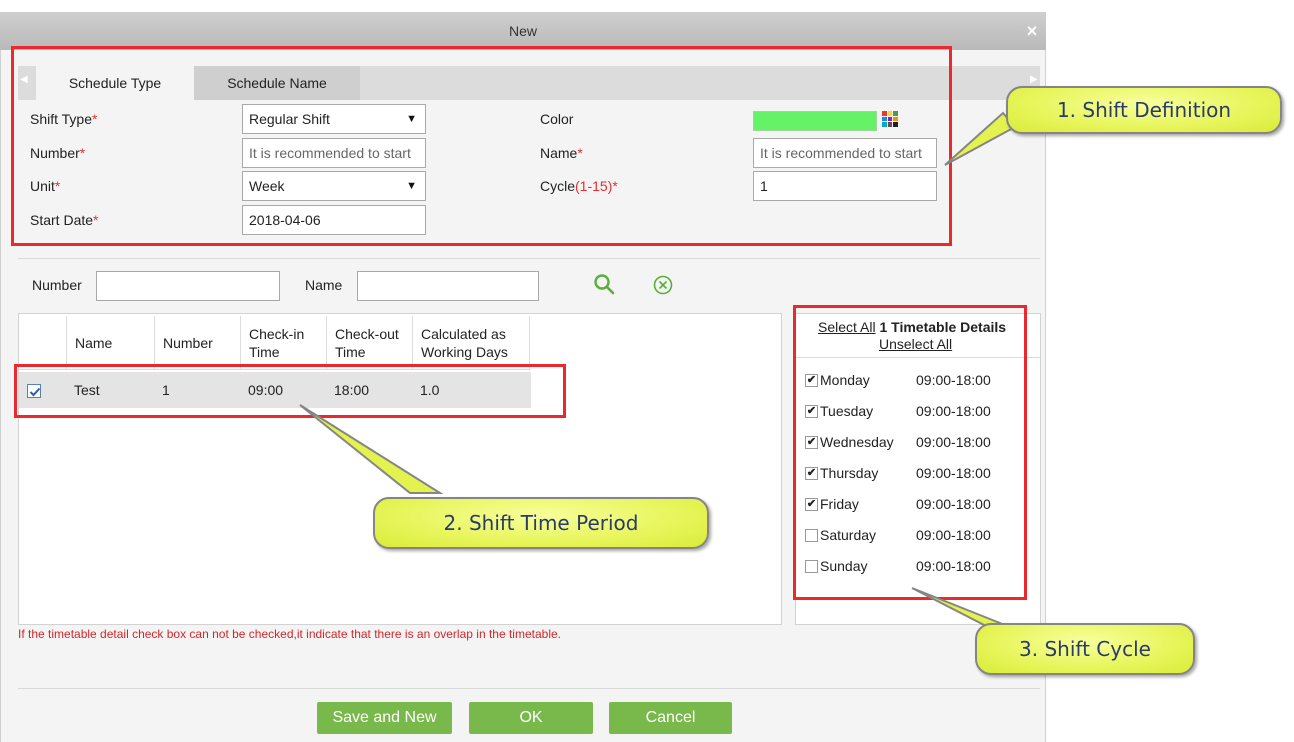 Image resolution: width=1294 pixels, height=742 pixels. Describe the element at coordinates (541, 523) in the screenshot. I see `callout-shift-time-period: 2. Shift Time Period` at that location.